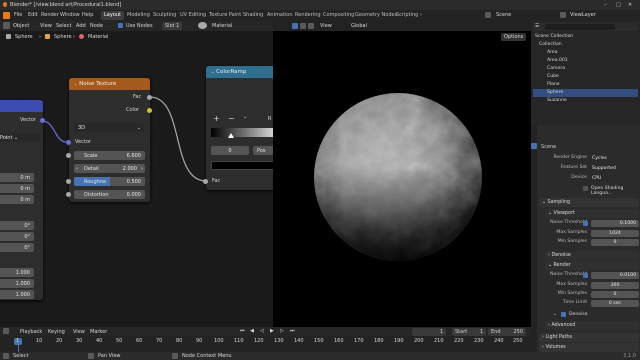  What do you see at coordinates (269, 119) in the screenshot?
I see `interpolation-dropdown: R` at bounding box center [269, 119].